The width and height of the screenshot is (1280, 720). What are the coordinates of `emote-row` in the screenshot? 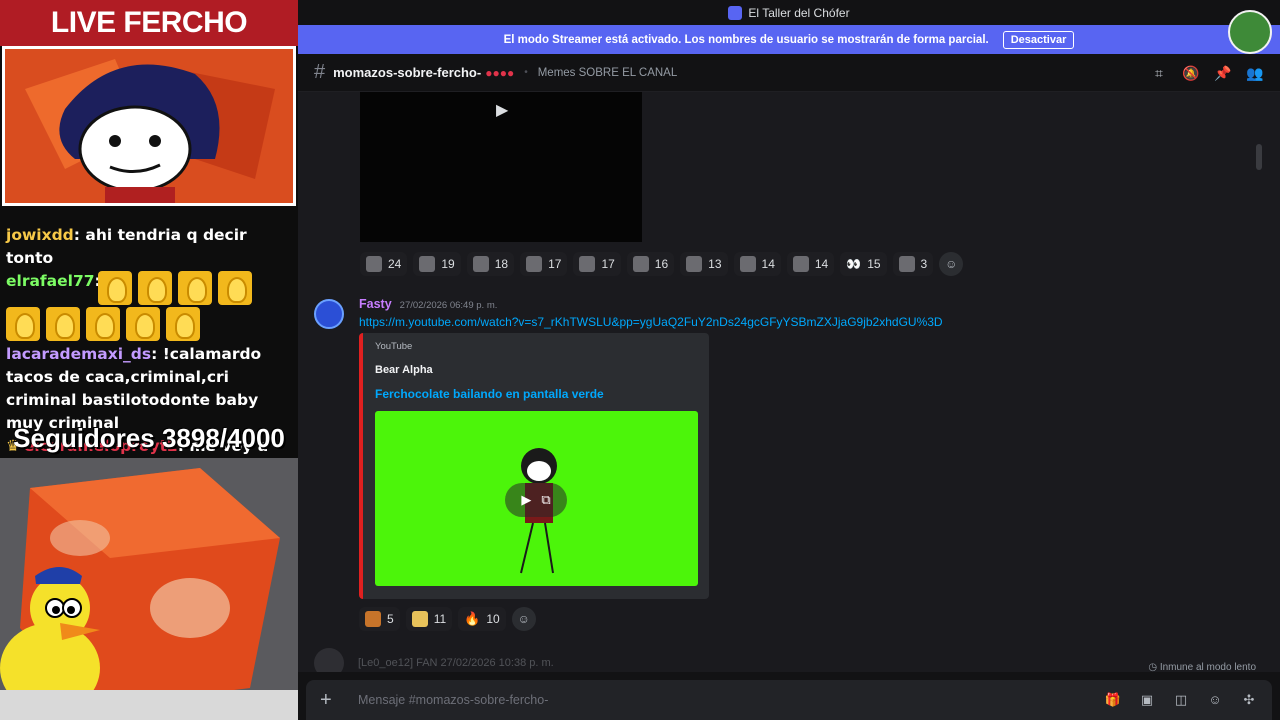 It's located at (196, 288).